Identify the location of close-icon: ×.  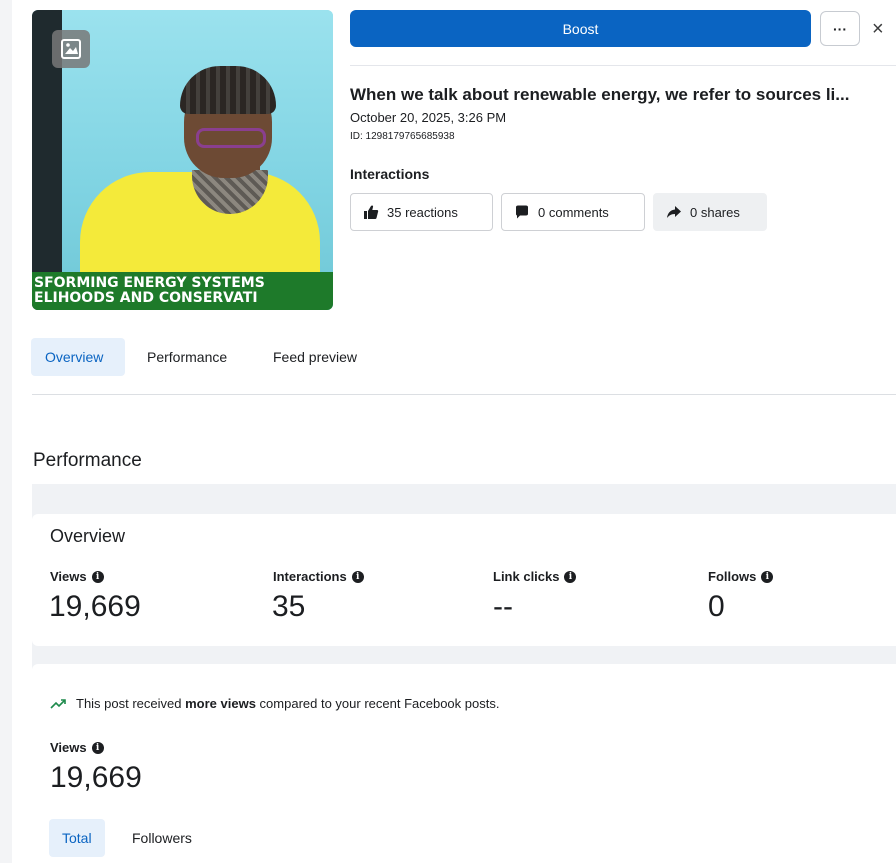
(884, 29).